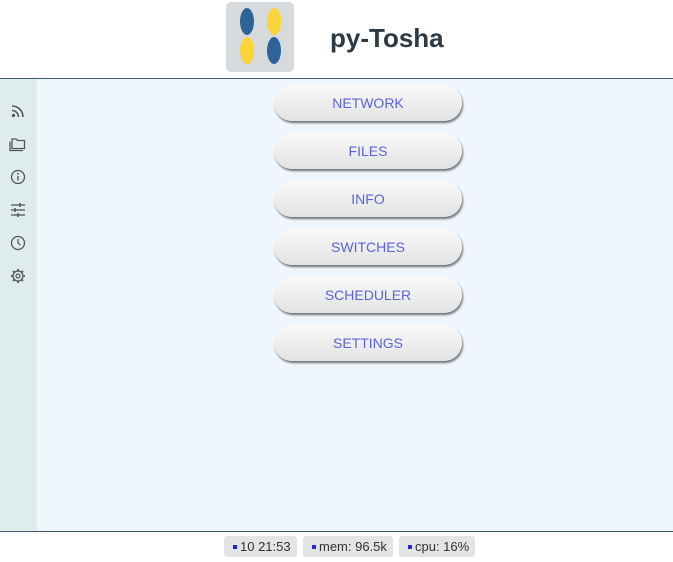 This screenshot has width=673, height=562. I want to click on status-bar: 10 21:53 mem: 96.5k cpu: 16%, so click(336, 546).